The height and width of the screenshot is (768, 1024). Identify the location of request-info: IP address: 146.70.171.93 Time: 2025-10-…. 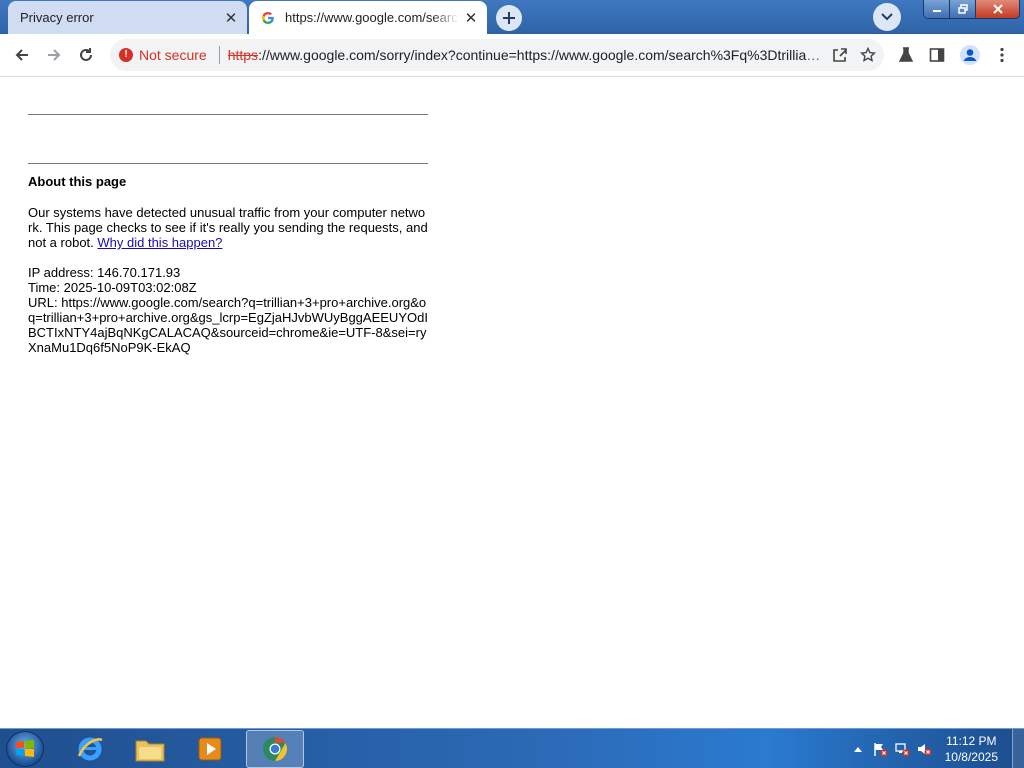
(228, 310).